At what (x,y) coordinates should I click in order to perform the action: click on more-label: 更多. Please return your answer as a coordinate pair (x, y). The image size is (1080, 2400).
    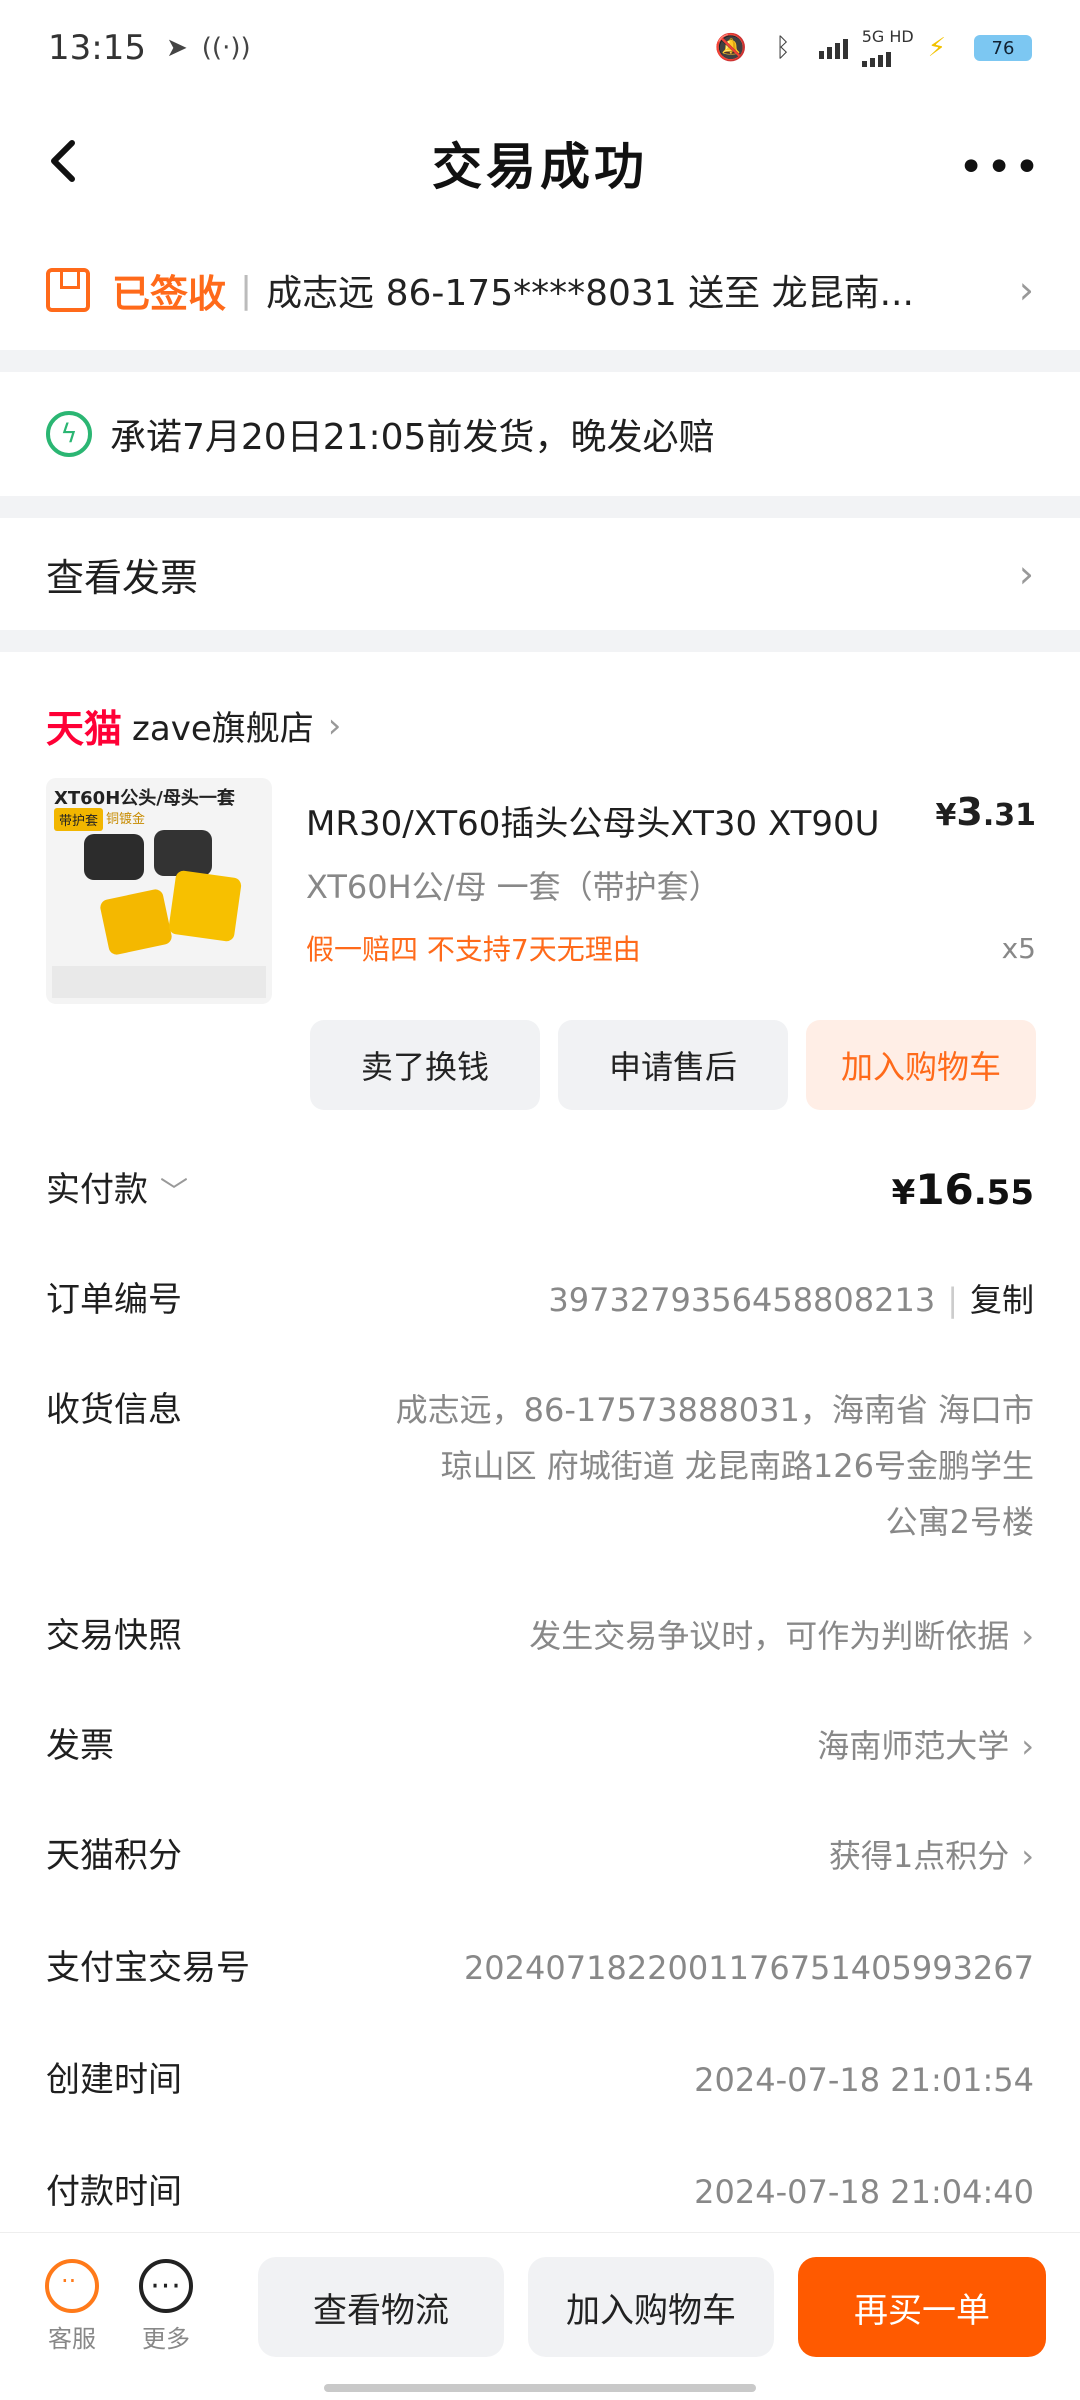
    Looking at the image, I should click on (166, 2339).